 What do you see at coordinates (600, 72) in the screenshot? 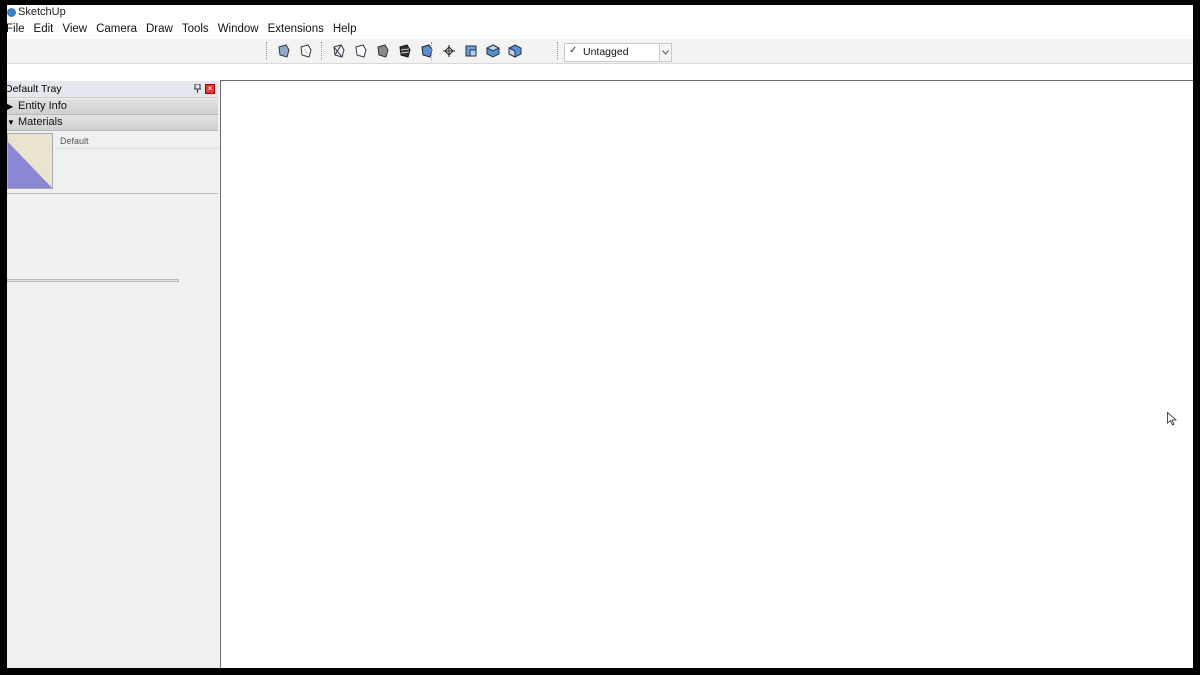
I see `secondary-toolbar-area` at bounding box center [600, 72].